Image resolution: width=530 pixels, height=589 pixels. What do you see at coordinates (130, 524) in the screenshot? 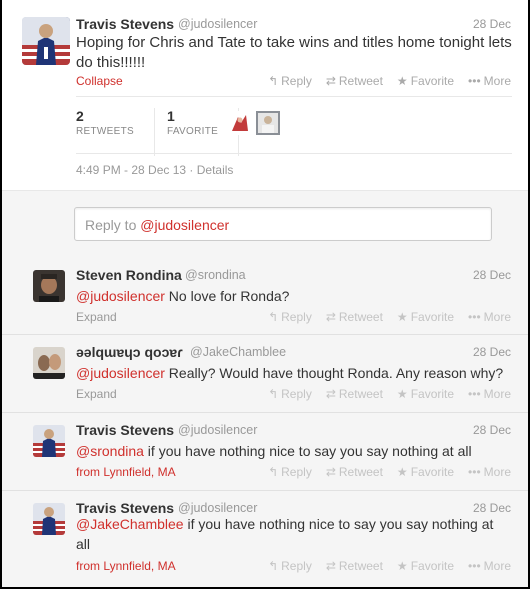
I see `mention-link: @JakeChamblee` at bounding box center [130, 524].